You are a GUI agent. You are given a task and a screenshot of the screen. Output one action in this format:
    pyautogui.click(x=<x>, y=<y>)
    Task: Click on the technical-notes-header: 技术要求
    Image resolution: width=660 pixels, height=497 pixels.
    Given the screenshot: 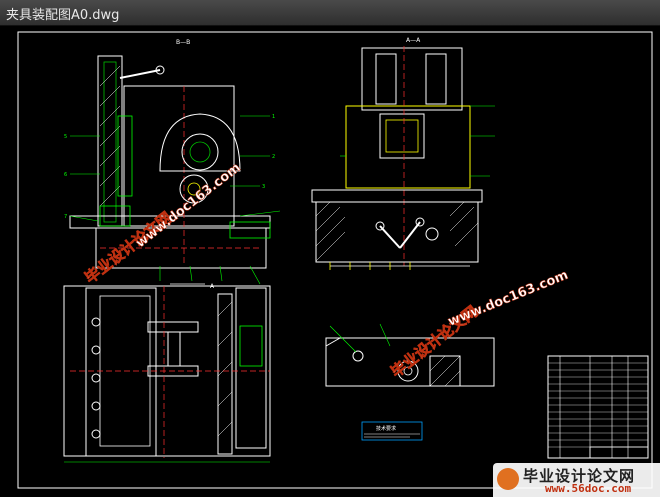 What is the action you would take?
    pyautogui.click(x=386, y=428)
    